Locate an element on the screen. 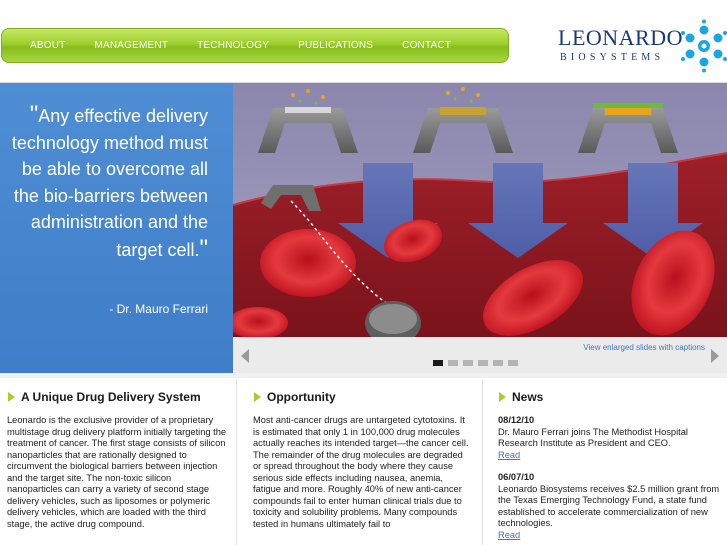 The height and width of the screenshot is (545, 727). nav-contact: CONTACT is located at coordinates (426, 45).